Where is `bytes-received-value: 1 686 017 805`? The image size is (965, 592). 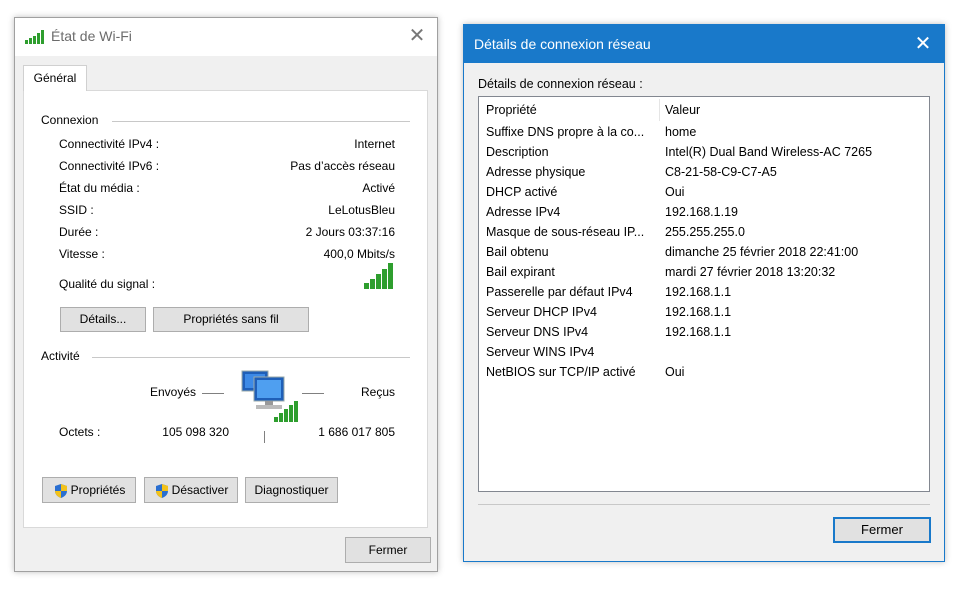 bytes-received-value: 1 686 017 805 is located at coordinates (356, 432).